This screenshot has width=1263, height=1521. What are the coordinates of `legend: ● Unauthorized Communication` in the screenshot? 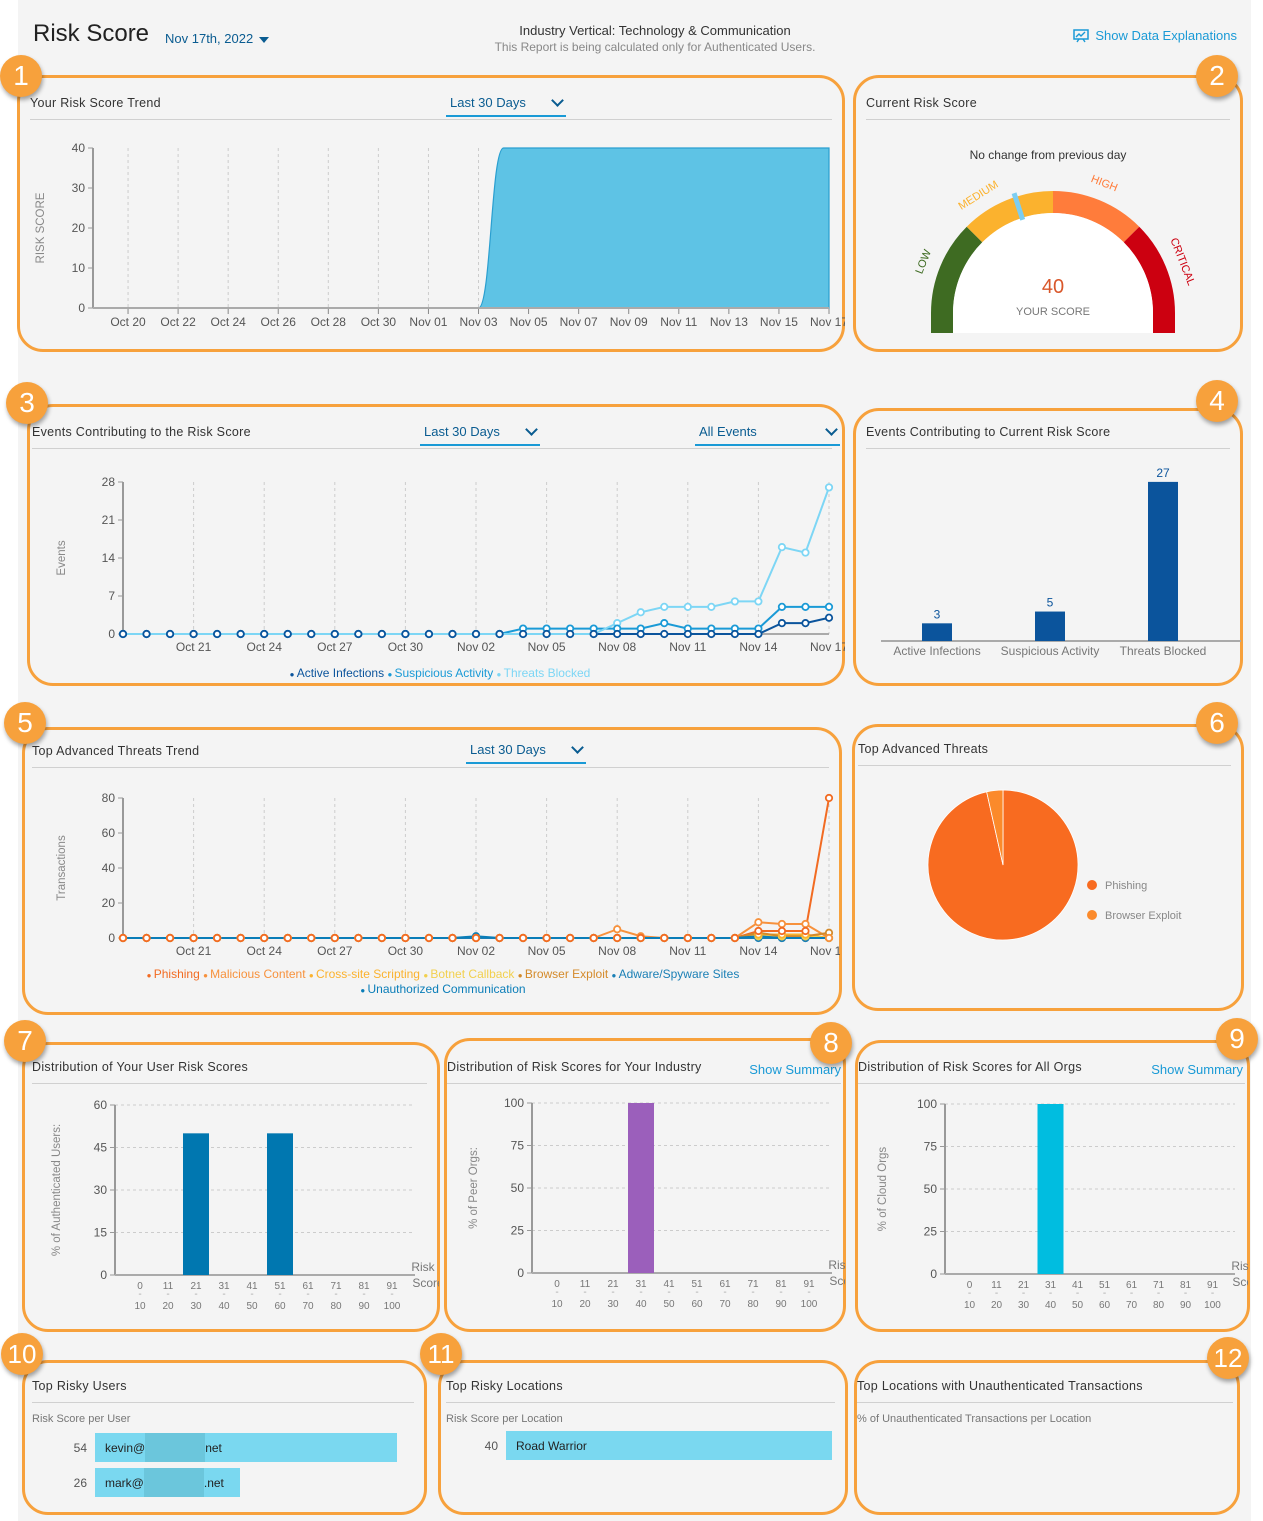 It's located at (442, 989).